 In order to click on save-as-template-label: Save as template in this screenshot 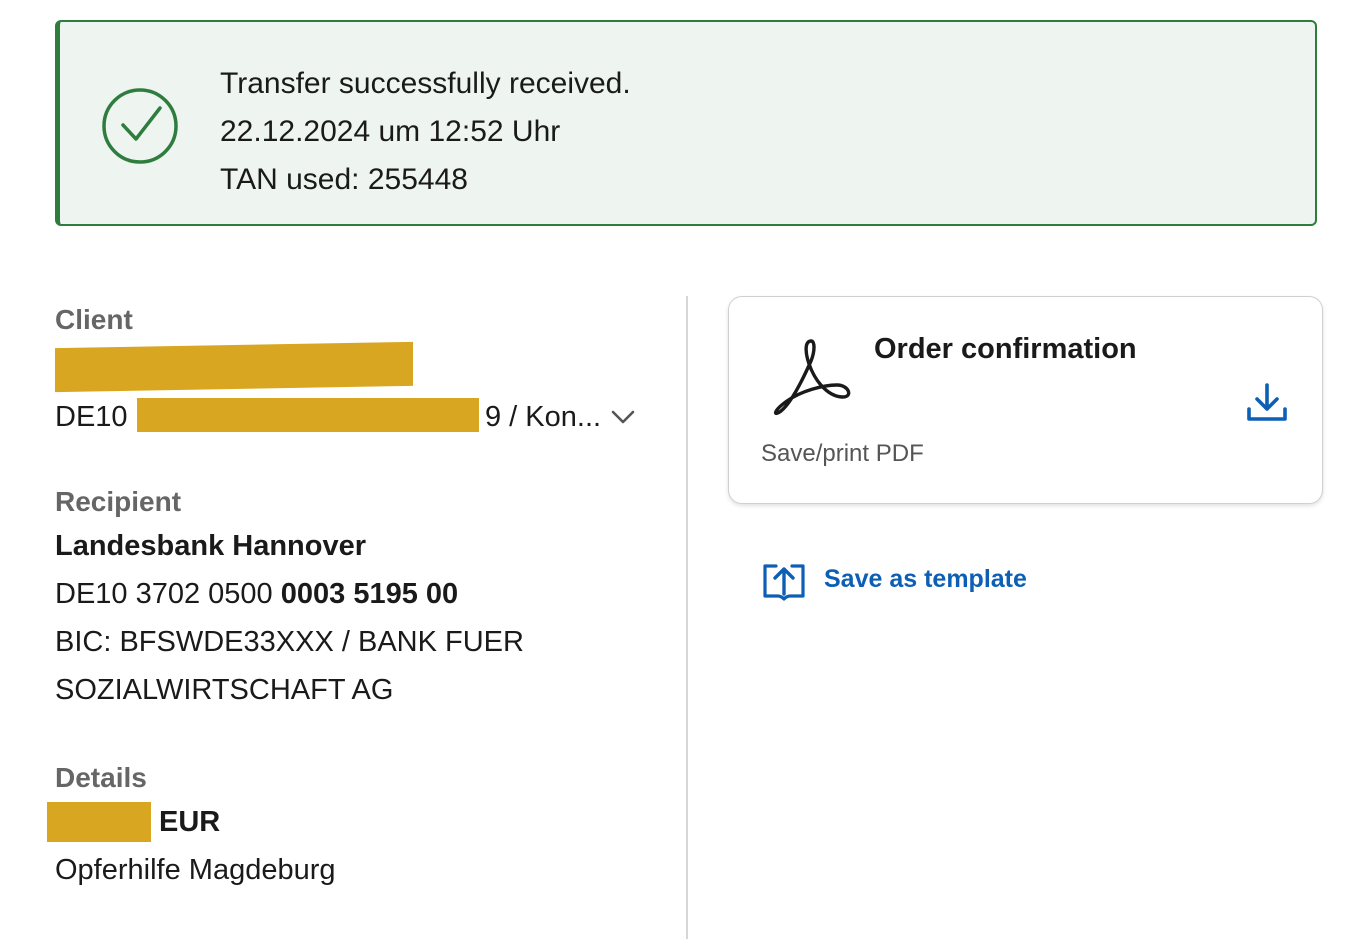, I will do `click(925, 579)`.